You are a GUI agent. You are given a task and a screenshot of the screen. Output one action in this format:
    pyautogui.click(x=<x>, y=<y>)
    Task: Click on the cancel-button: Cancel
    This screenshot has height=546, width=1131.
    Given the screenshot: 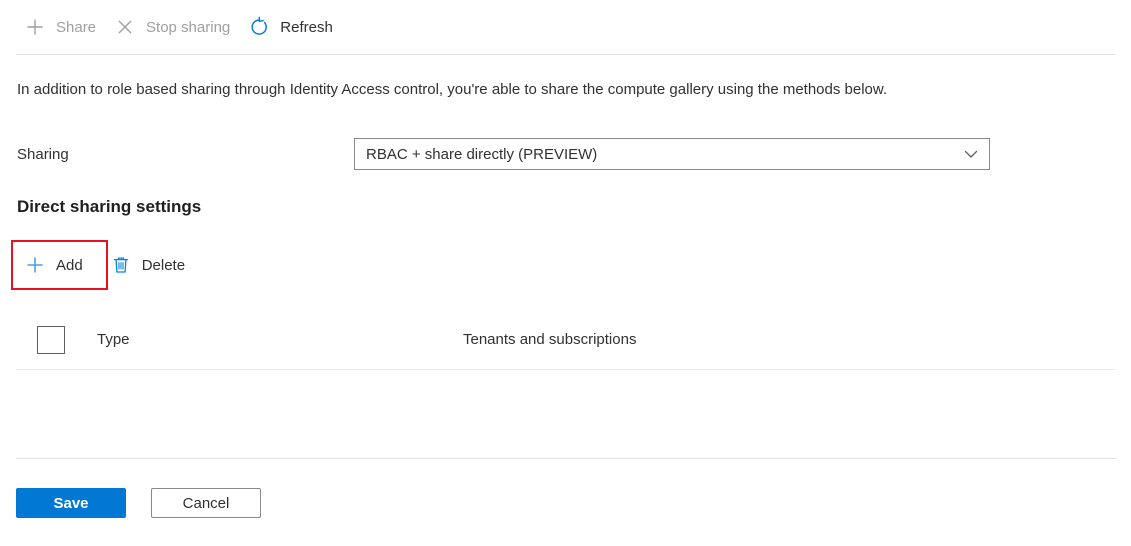 What is the action you would take?
    pyautogui.click(x=206, y=503)
    